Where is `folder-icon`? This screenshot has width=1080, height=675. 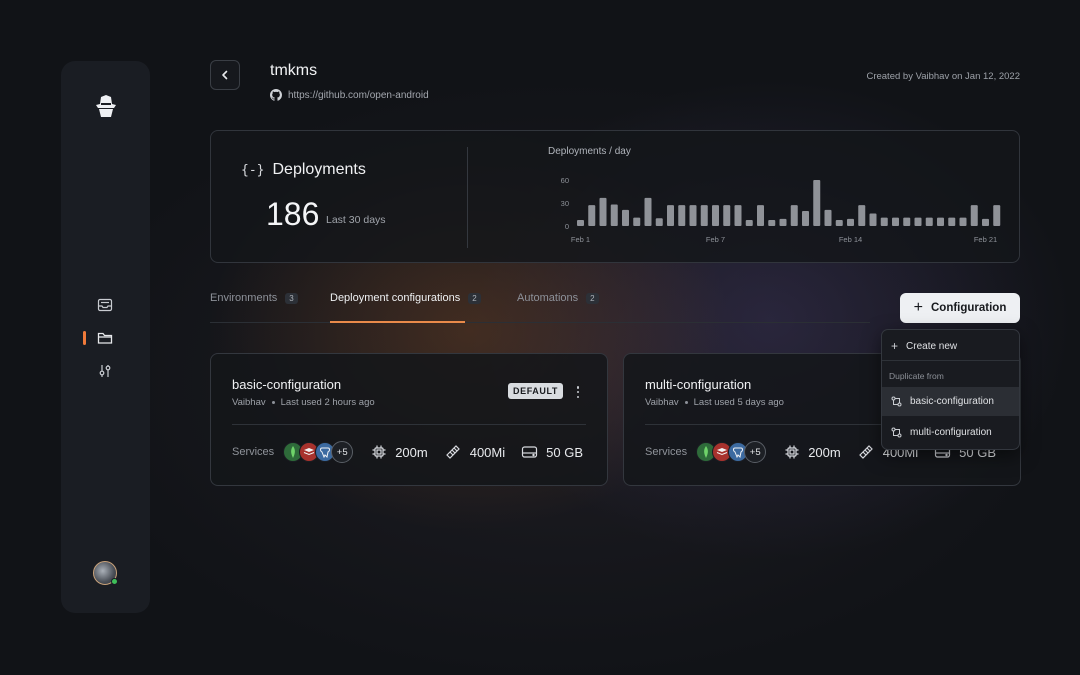 folder-icon is located at coordinates (105, 338).